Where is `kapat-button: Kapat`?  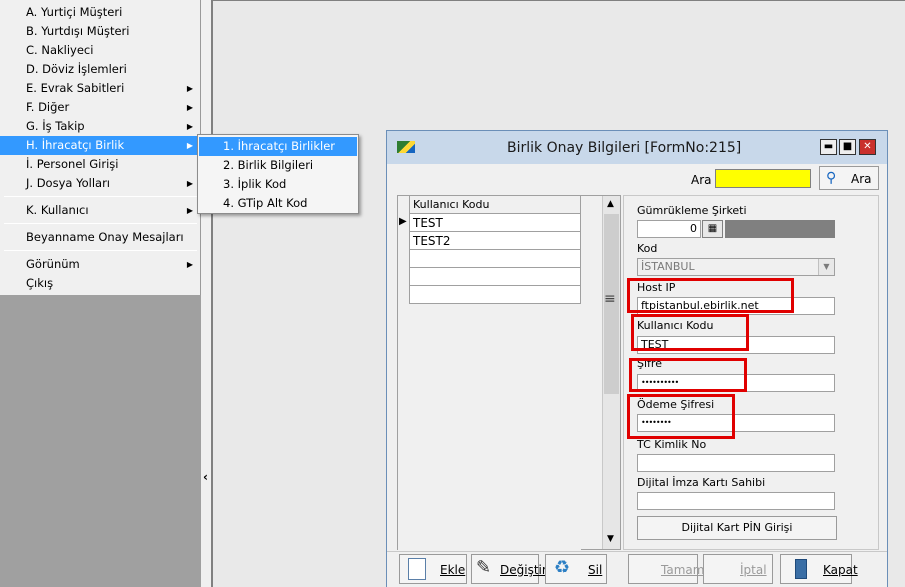 kapat-button: Kapat is located at coordinates (819, 569).